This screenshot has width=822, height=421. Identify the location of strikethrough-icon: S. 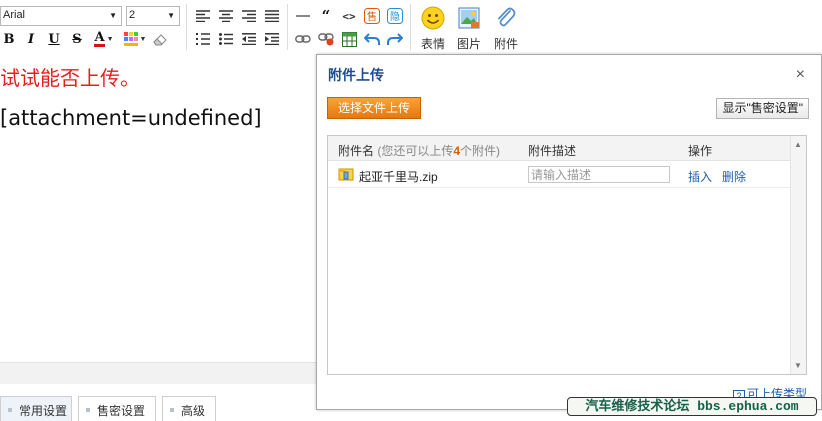
(77, 39).